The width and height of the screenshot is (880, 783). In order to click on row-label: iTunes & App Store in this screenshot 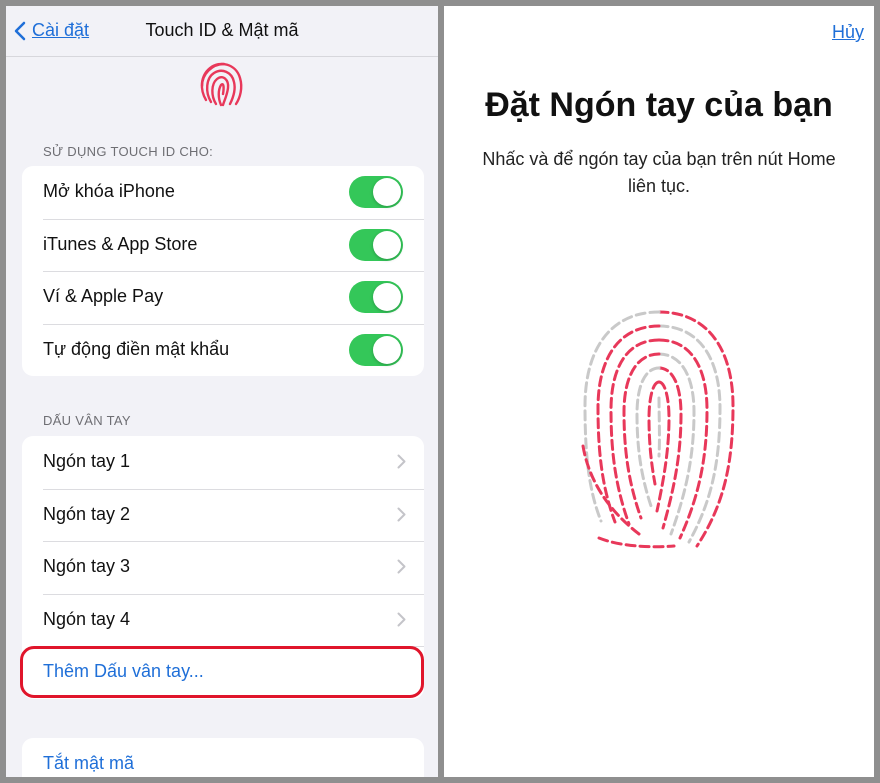, I will do `click(120, 243)`.